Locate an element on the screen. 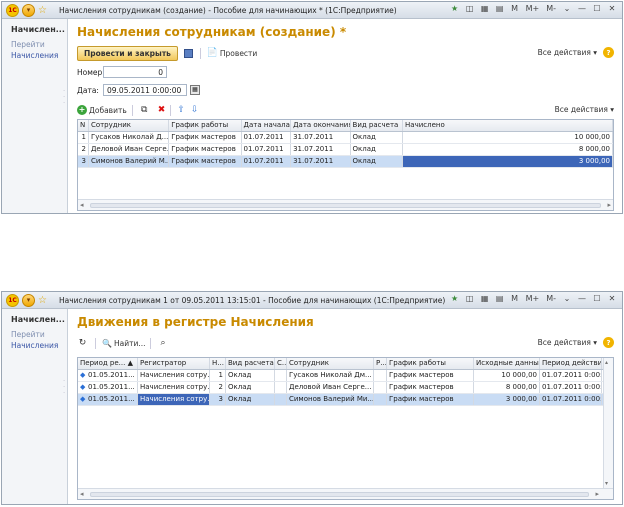  vertical-scrollbar: ▴ ▾ is located at coordinates (608, 423).